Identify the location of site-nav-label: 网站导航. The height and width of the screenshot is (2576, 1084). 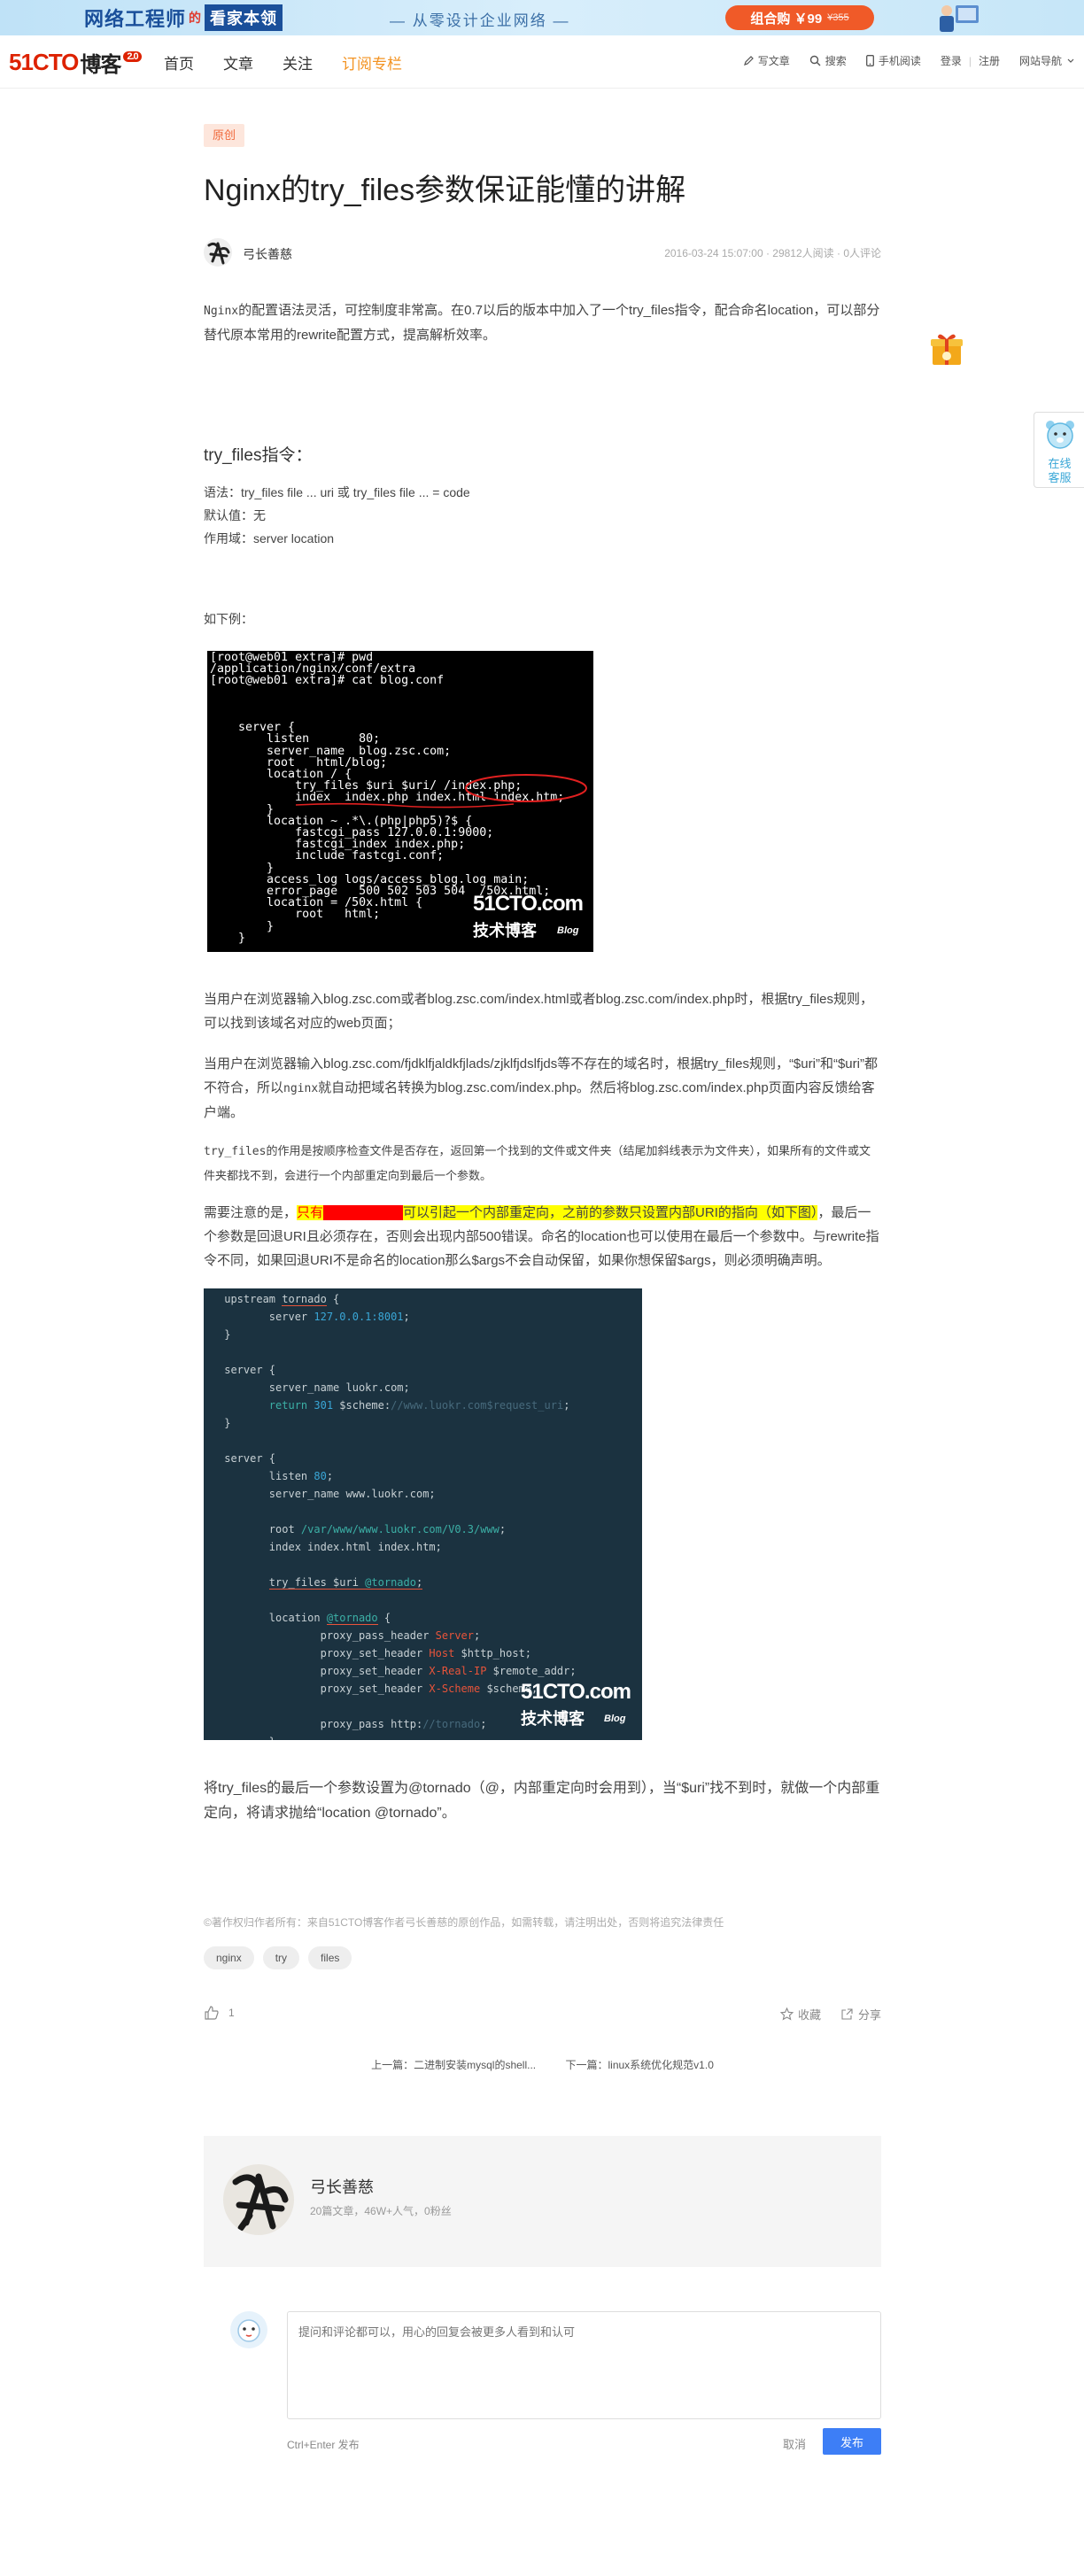
(1040, 61).